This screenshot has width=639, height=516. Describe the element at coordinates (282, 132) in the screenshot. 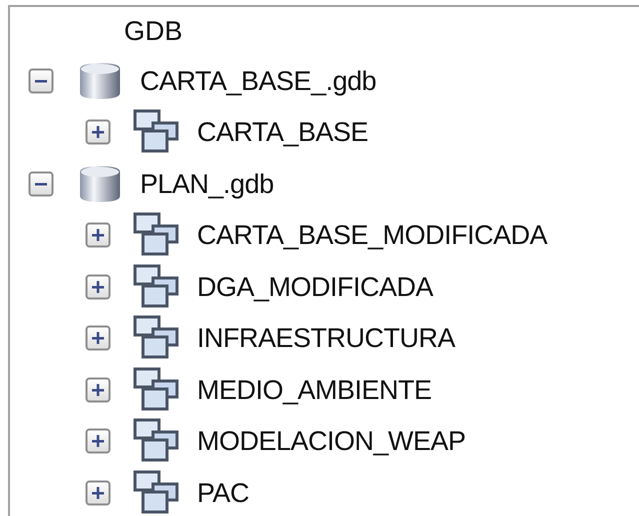

I see `tree-item-label: CARTA_BASE` at that location.